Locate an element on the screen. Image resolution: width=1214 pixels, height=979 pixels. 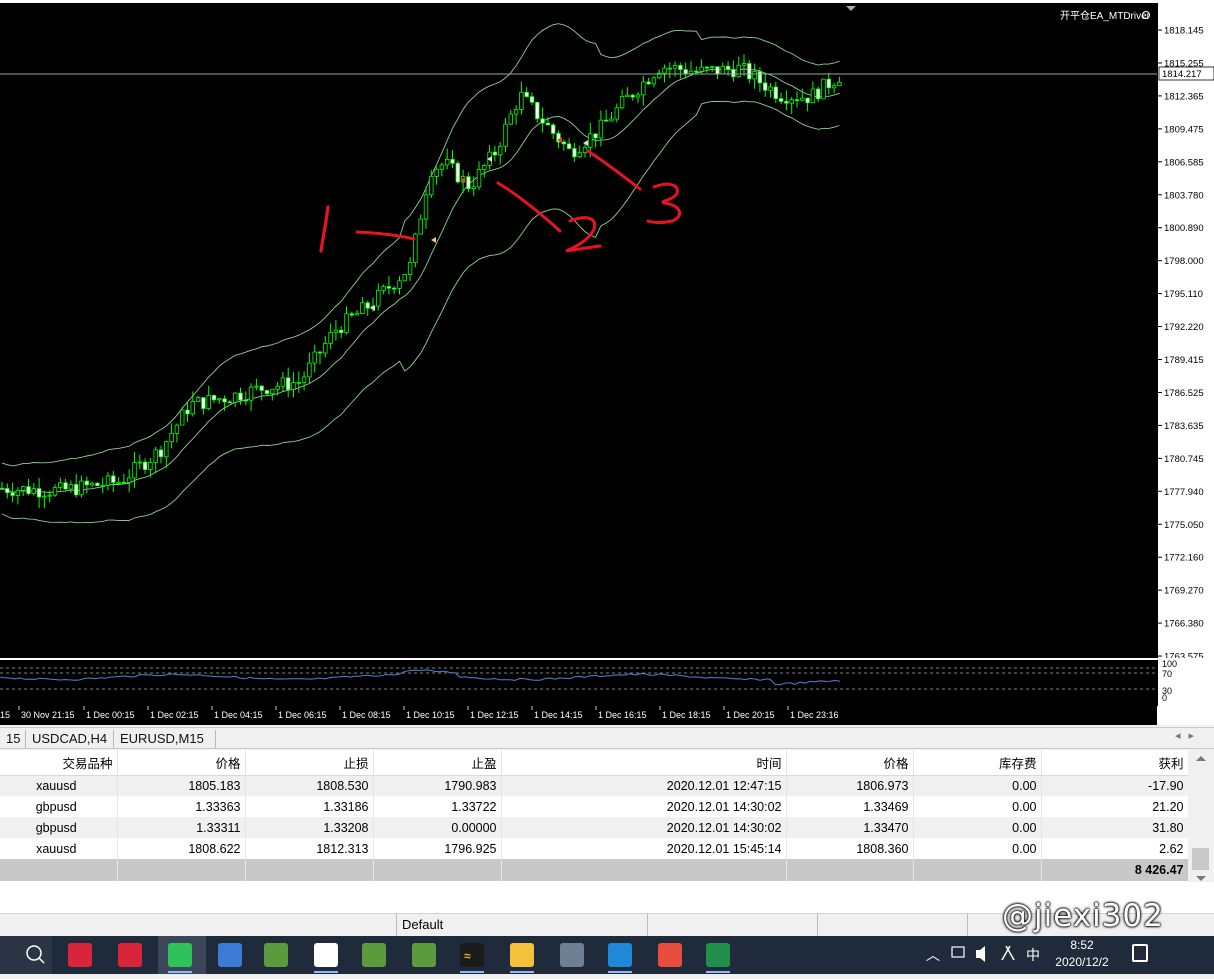
oscillator-panel is located at coordinates (578, 683).